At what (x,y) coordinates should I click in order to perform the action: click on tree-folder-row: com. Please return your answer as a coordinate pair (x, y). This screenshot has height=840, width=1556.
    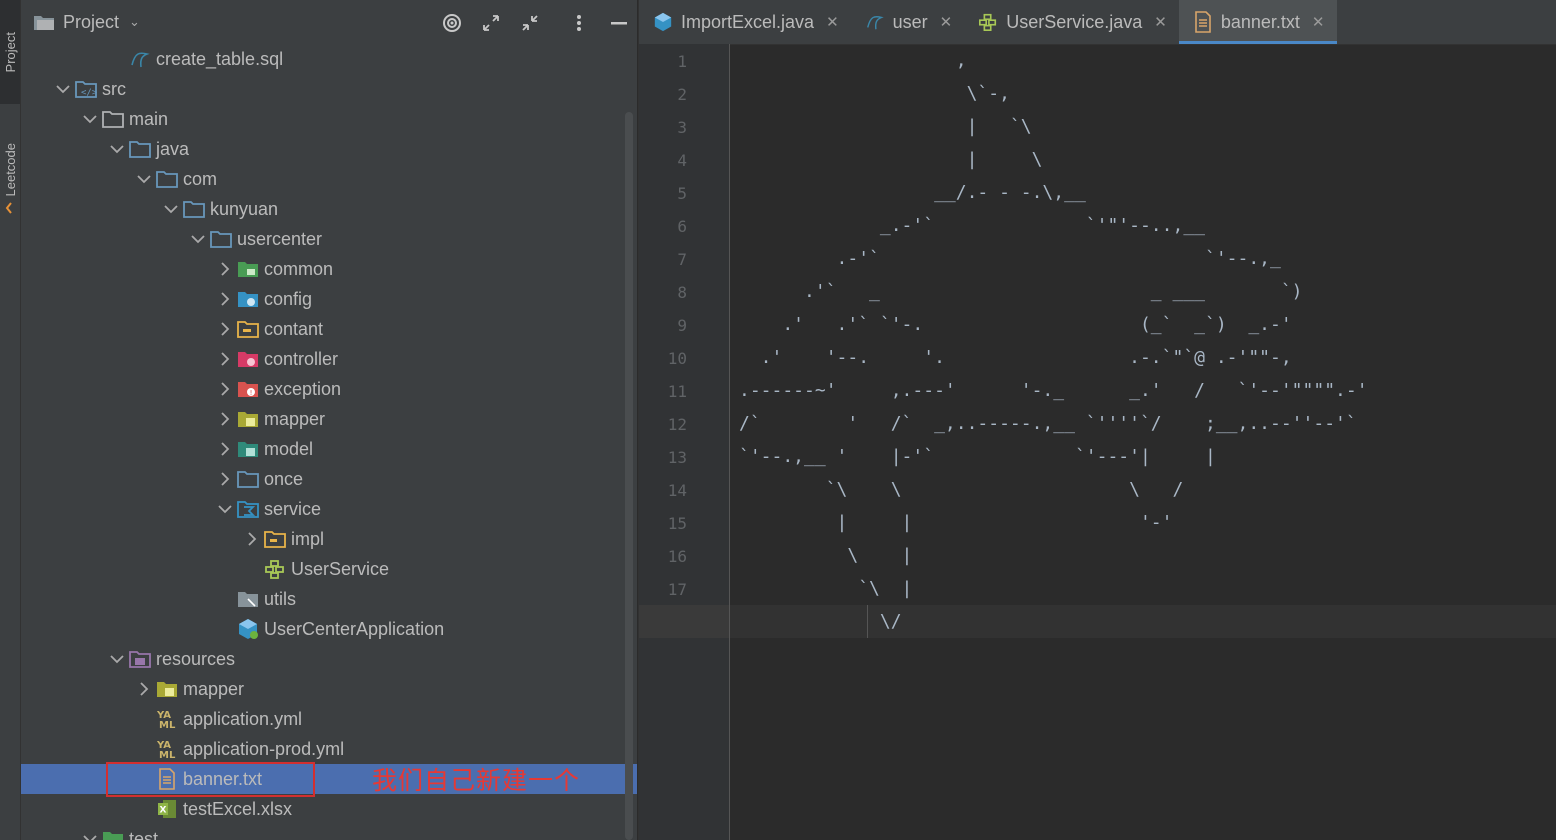
    Looking at the image, I should click on (329, 179).